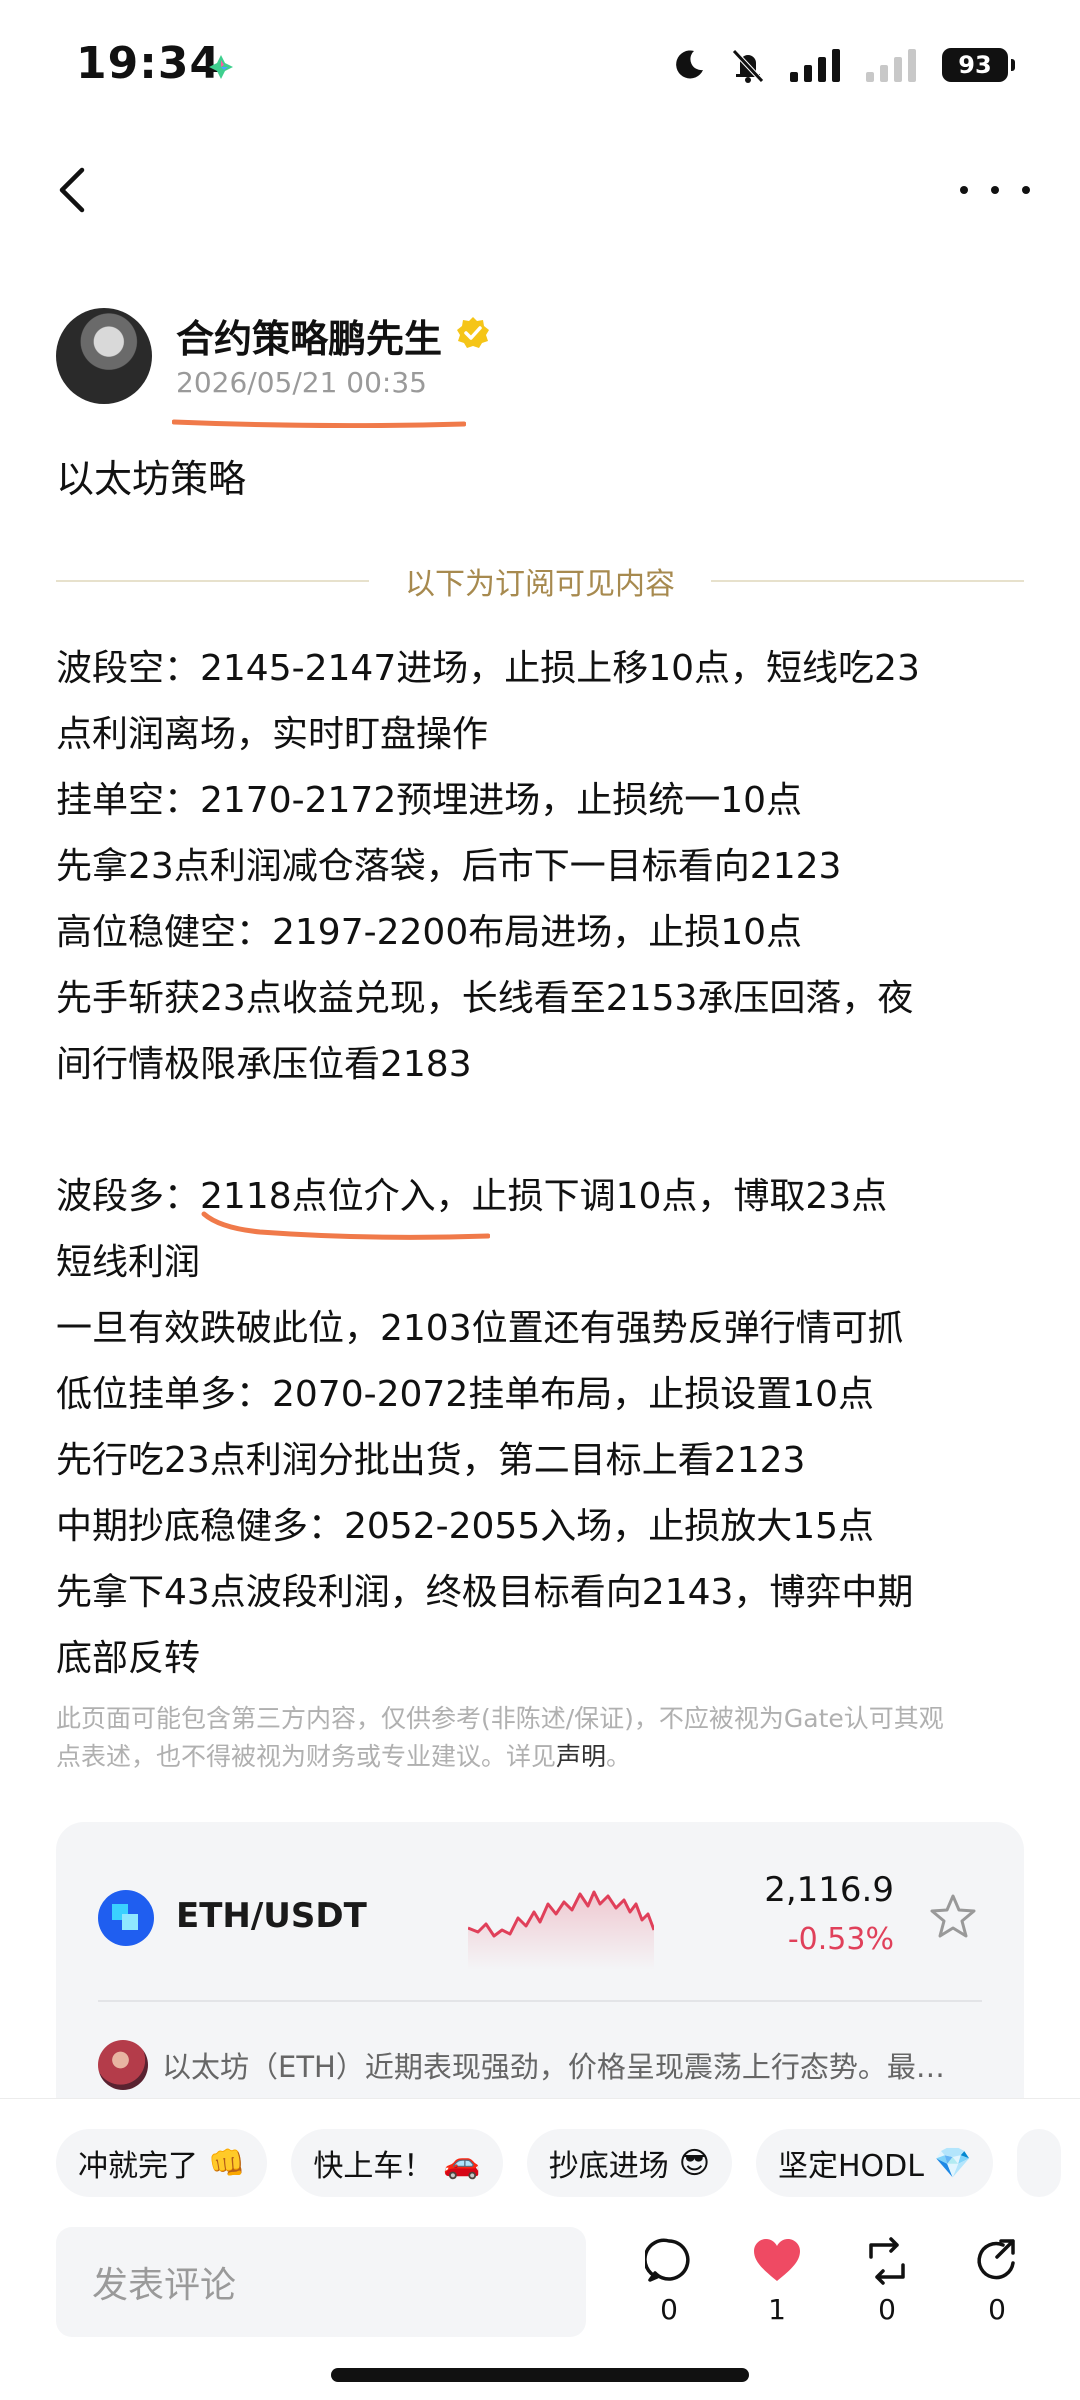 This screenshot has width=1080, height=2400. Describe the element at coordinates (429, 932) in the screenshot. I see `content-line: 高位稳健空：2197-2200布局进场，止损10点` at that location.